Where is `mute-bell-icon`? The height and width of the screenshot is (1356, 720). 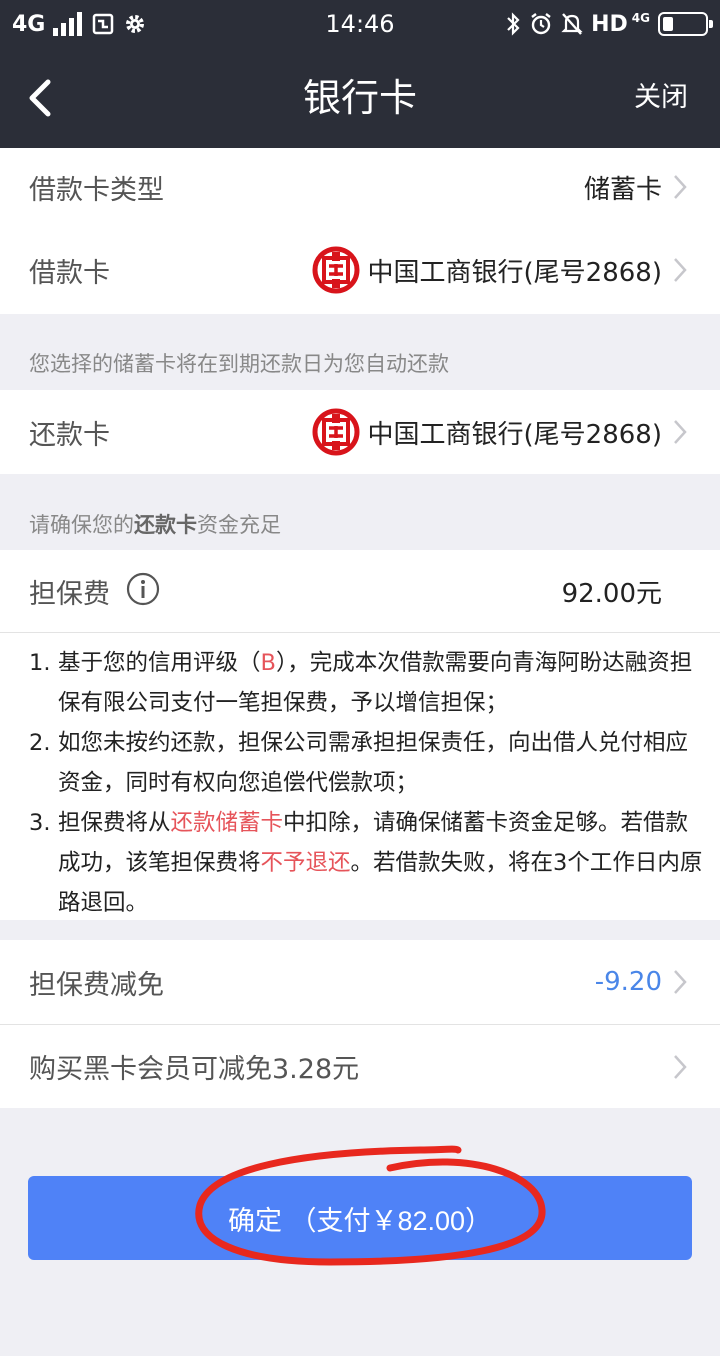 mute-bell-icon is located at coordinates (572, 24).